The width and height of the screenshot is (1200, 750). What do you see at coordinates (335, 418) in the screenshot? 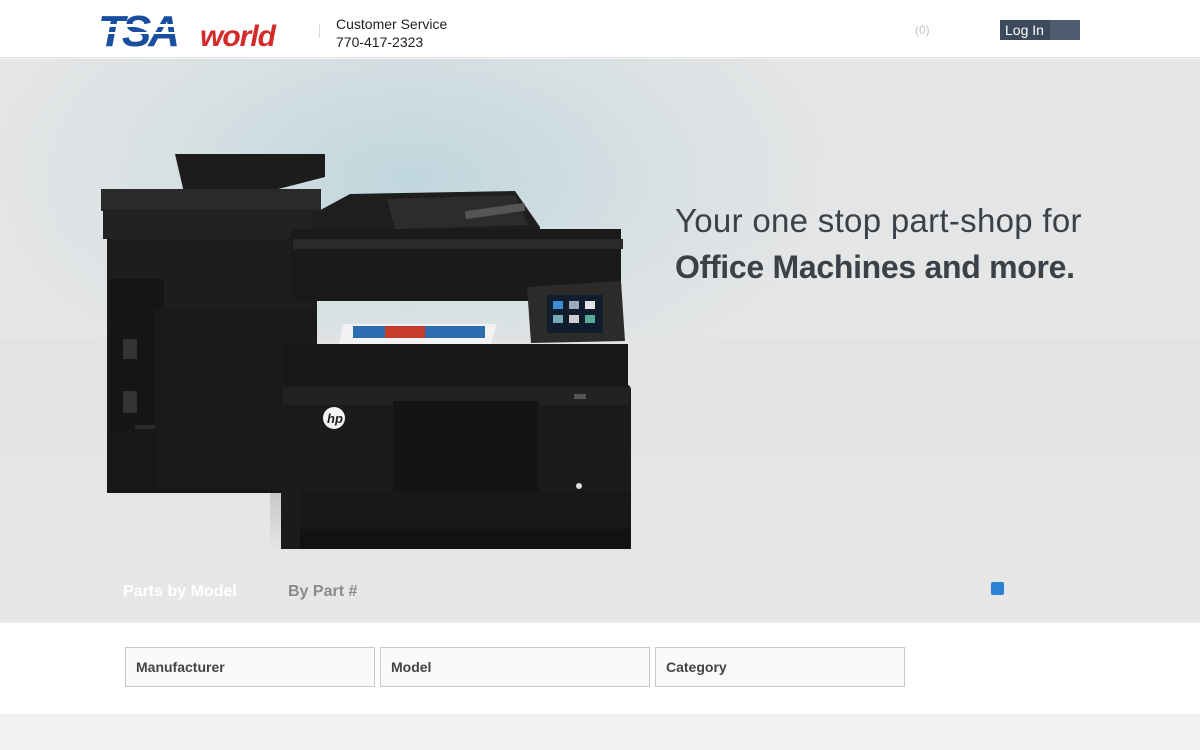
I see `svg-text: hp` at bounding box center [335, 418].